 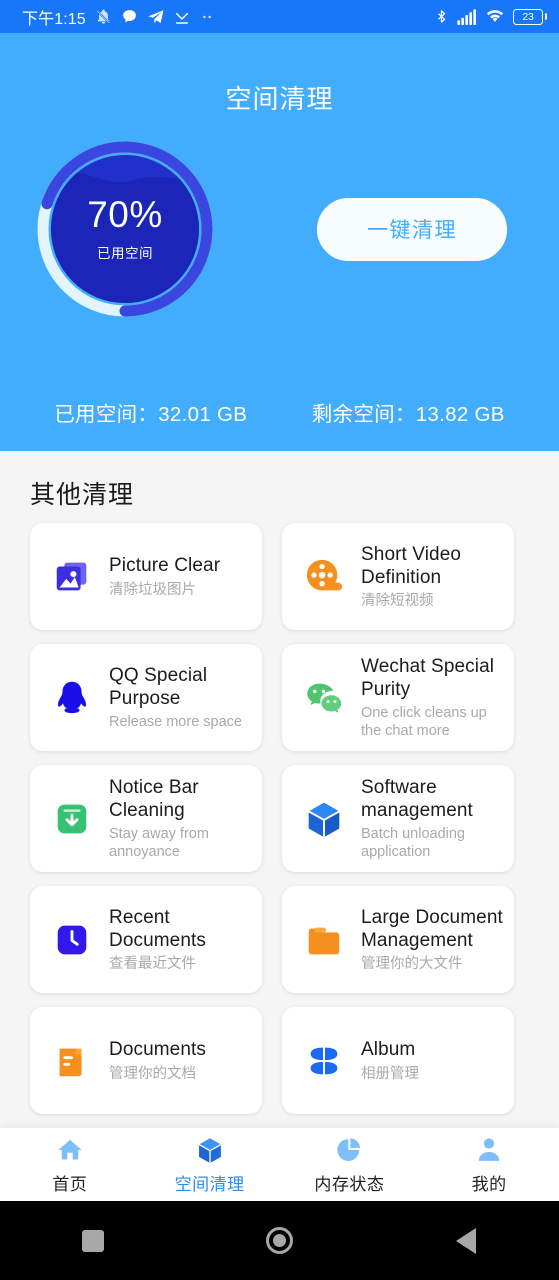 I want to click on home-circle-icon, so click(x=279, y=1241).